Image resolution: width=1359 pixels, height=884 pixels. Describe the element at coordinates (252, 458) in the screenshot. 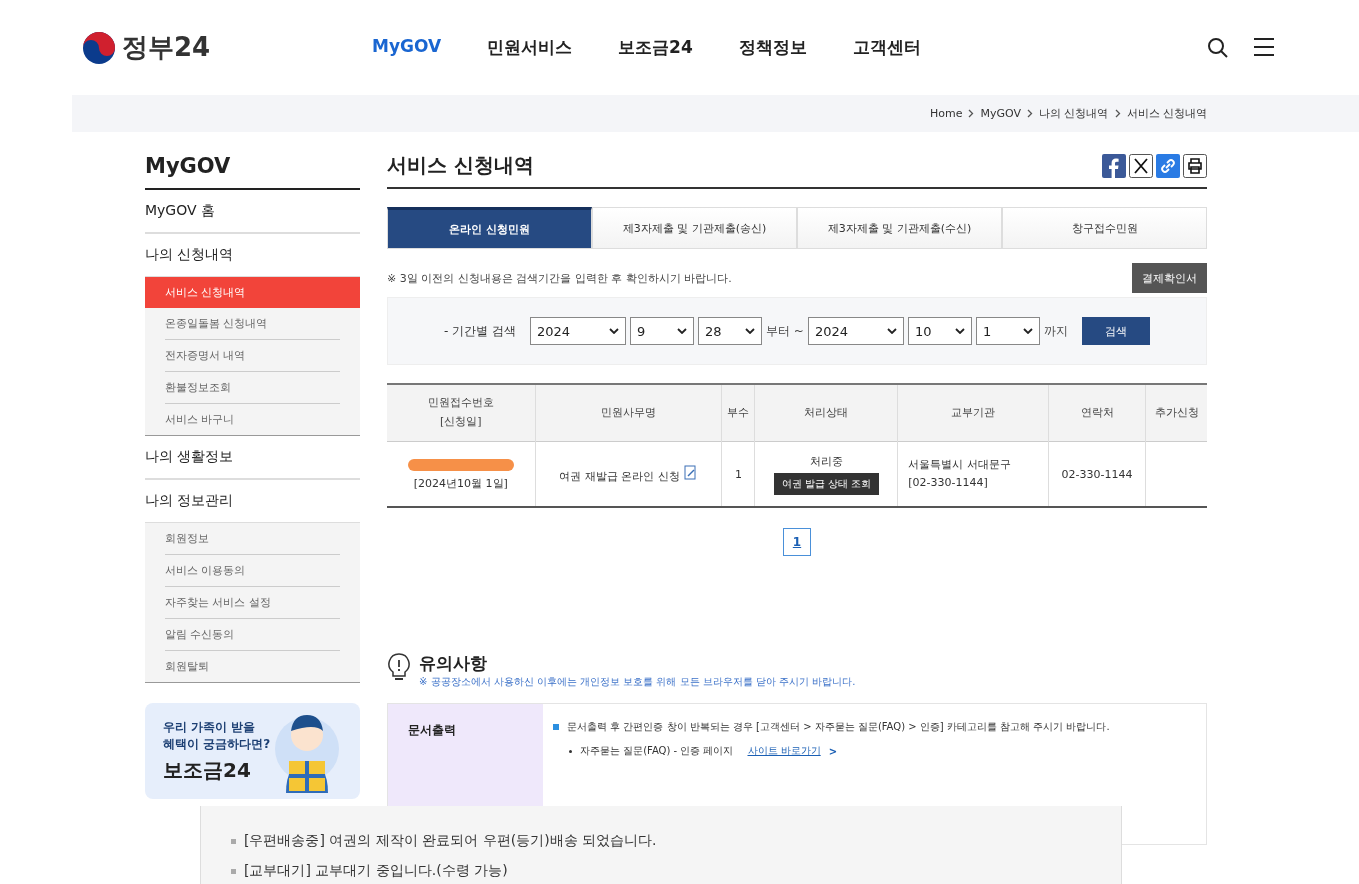

I see `sidebar-section: 나의 생활정보` at that location.